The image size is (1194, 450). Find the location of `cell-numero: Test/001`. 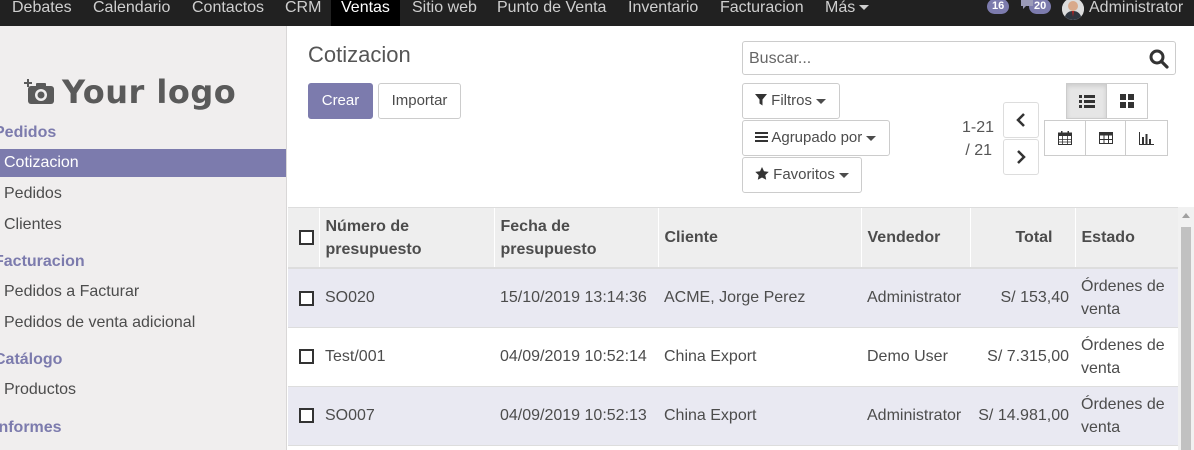

cell-numero: Test/001 is located at coordinates (406, 357).